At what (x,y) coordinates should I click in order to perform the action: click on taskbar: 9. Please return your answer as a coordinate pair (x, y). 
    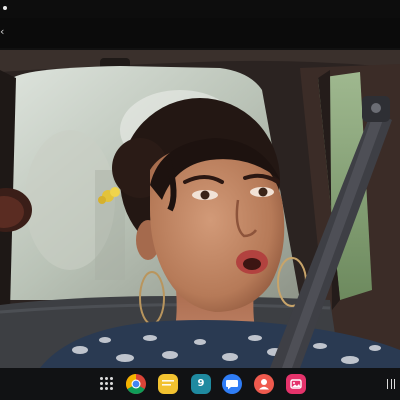
    Looking at the image, I should click on (200, 384).